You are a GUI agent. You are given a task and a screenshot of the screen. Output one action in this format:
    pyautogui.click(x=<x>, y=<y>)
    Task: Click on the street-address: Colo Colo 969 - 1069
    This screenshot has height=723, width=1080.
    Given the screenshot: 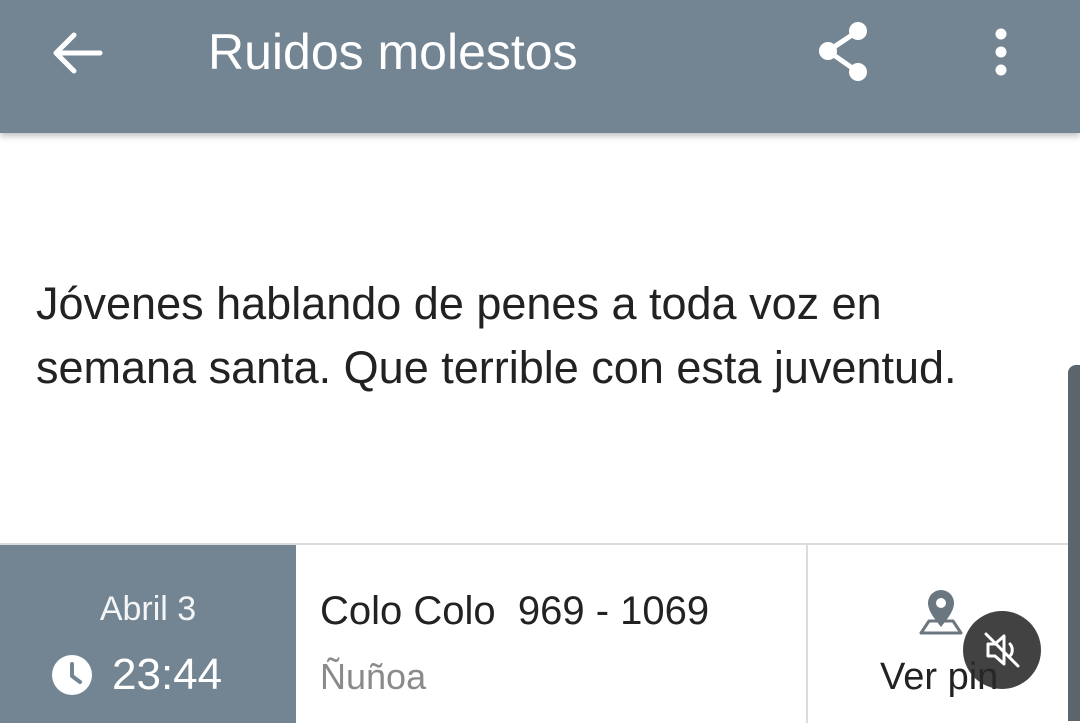 What is the action you would take?
    pyautogui.click(x=515, y=611)
    